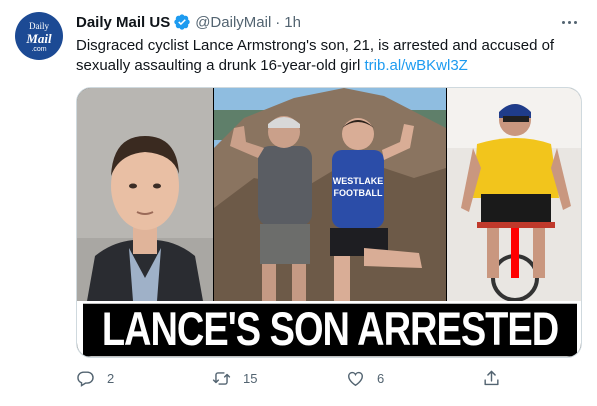 The width and height of the screenshot is (597, 406). Describe the element at coordinates (85, 379) in the screenshot. I see `reply-icon` at that location.